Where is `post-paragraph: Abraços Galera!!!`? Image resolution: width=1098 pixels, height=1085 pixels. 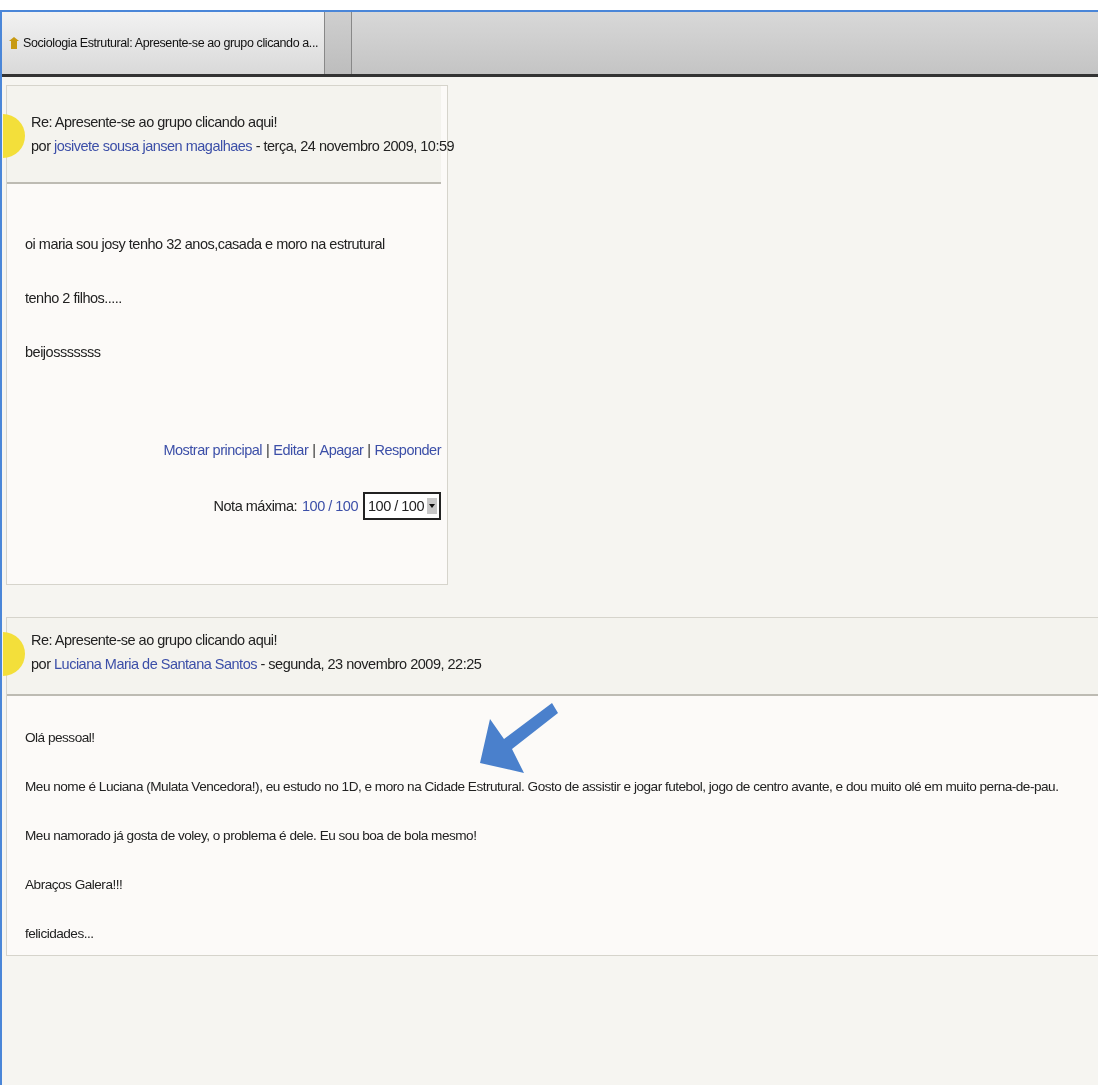 post-paragraph: Abraços Galera!!! is located at coordinates (74, 884).